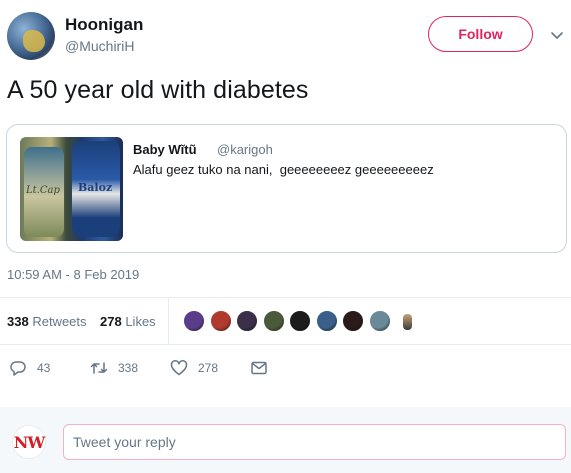 Image resolution: width=571 pixels, height=473 pixels. I want to click on quoted-tweet-image: Lt.Cap Baloz, so click(71, 189).